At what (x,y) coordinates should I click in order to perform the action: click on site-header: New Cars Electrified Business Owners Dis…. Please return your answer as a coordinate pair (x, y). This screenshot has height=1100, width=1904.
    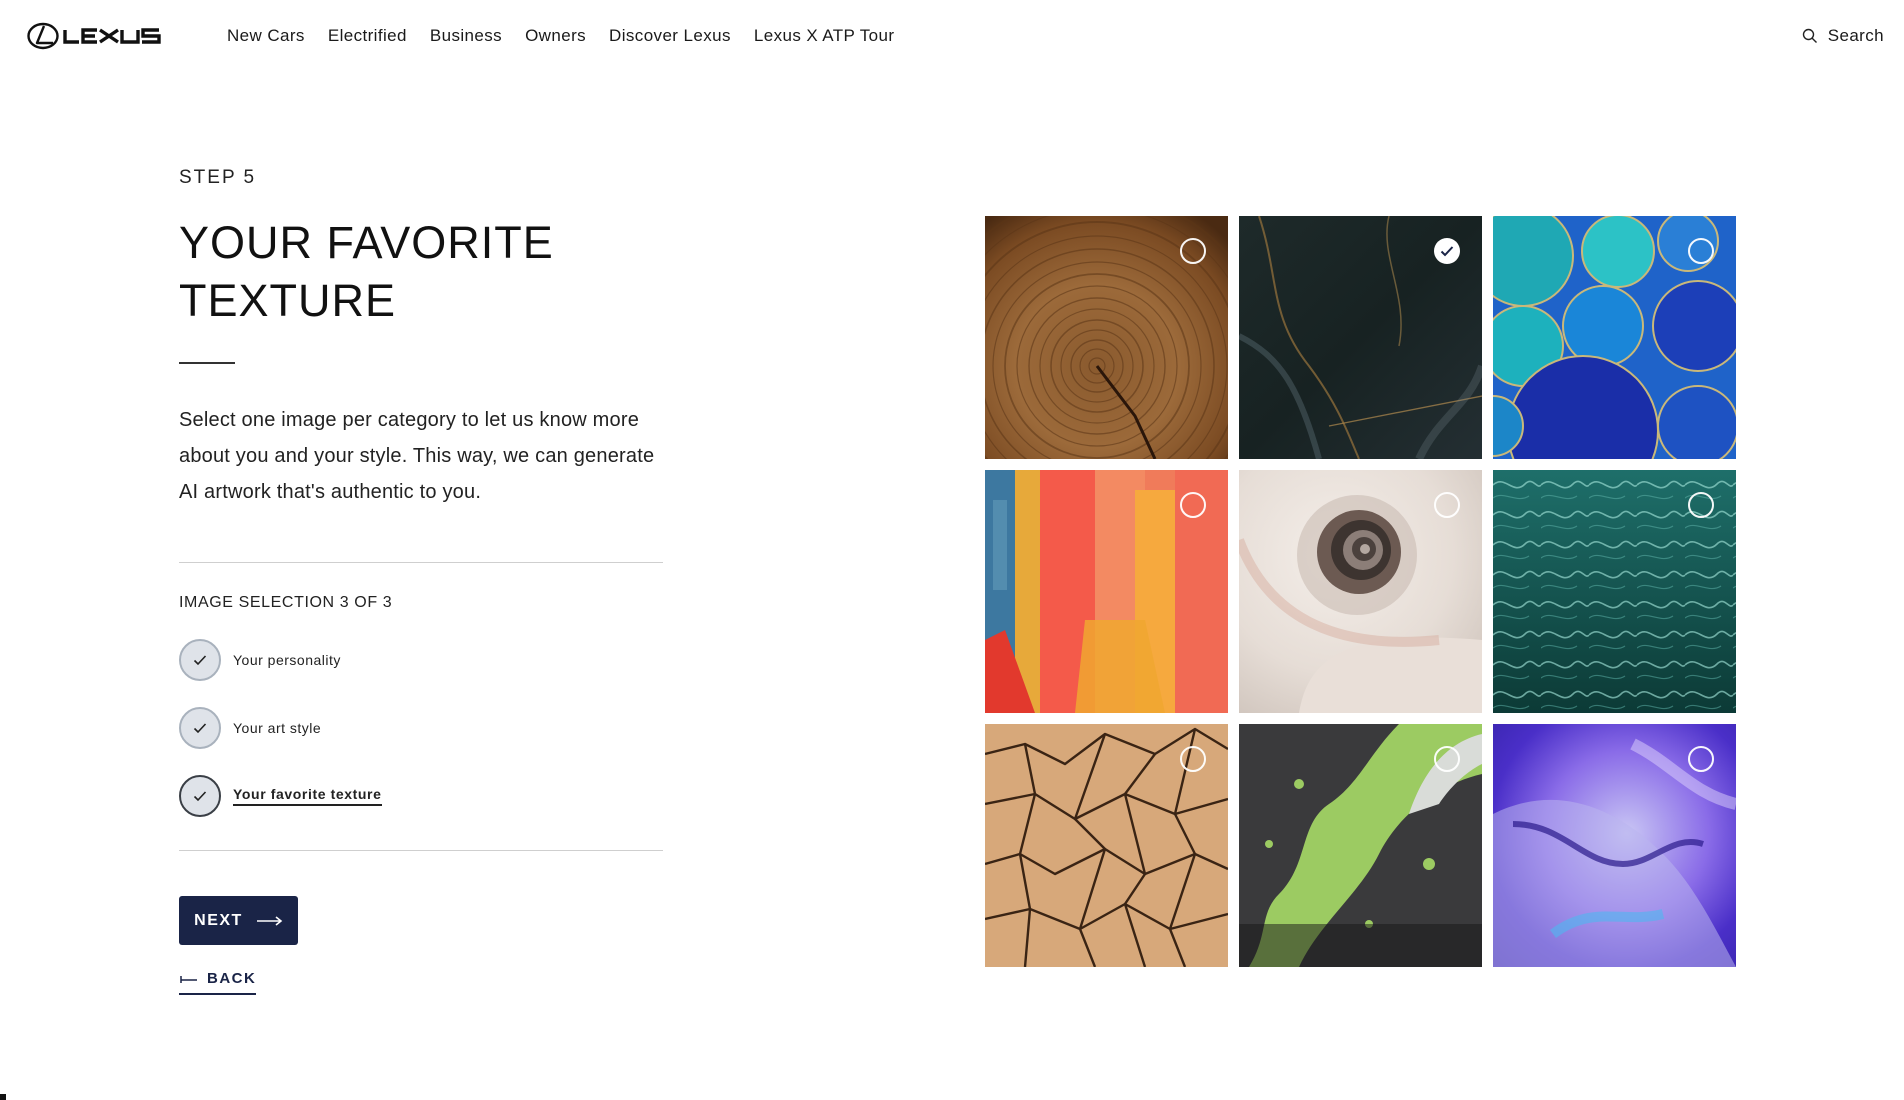
    Looking at the image, I should click on (952, 37).